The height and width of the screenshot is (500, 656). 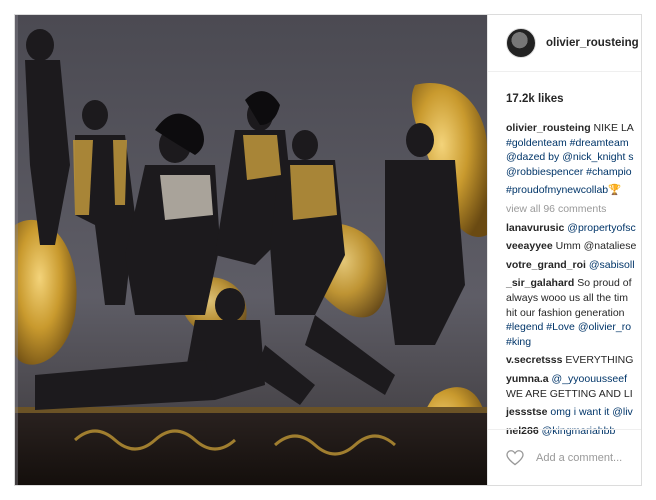 What do you see at coordinates (592, 43) in the screenshot?
I see `post-author-username: olivier_rousteing` at bounding box center [592, 43].